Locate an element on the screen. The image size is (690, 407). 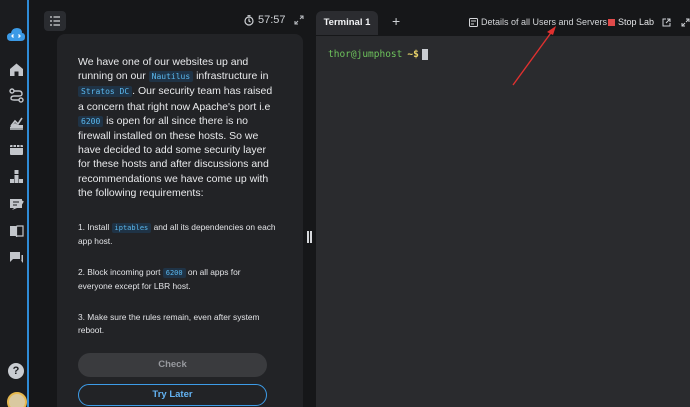
external-link-icon is located at coordinates (666, 22).